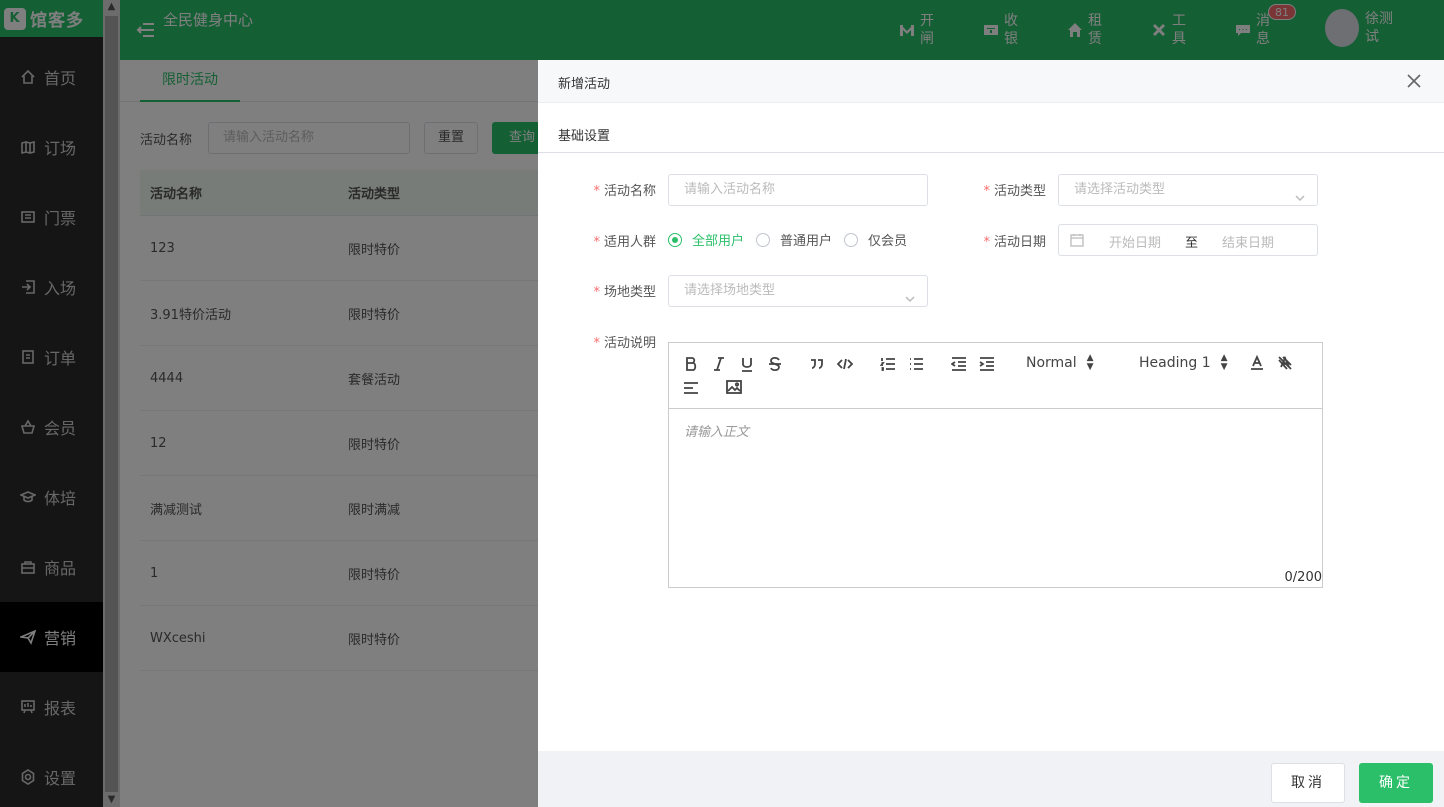 The height and width of the screenshot is (807, 1444). Describe the element at coordinates (888, 364) in the screenshot. I see `ordered-list-button` at that location.